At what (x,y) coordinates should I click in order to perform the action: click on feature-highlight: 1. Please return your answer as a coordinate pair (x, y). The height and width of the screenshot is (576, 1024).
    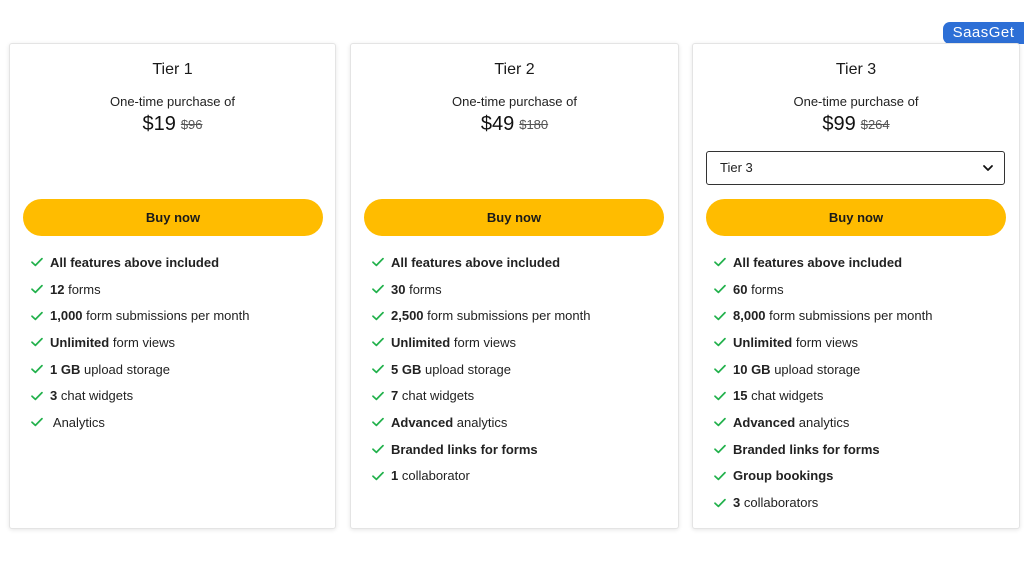
    Looking at the image, I should click on (395, 476).